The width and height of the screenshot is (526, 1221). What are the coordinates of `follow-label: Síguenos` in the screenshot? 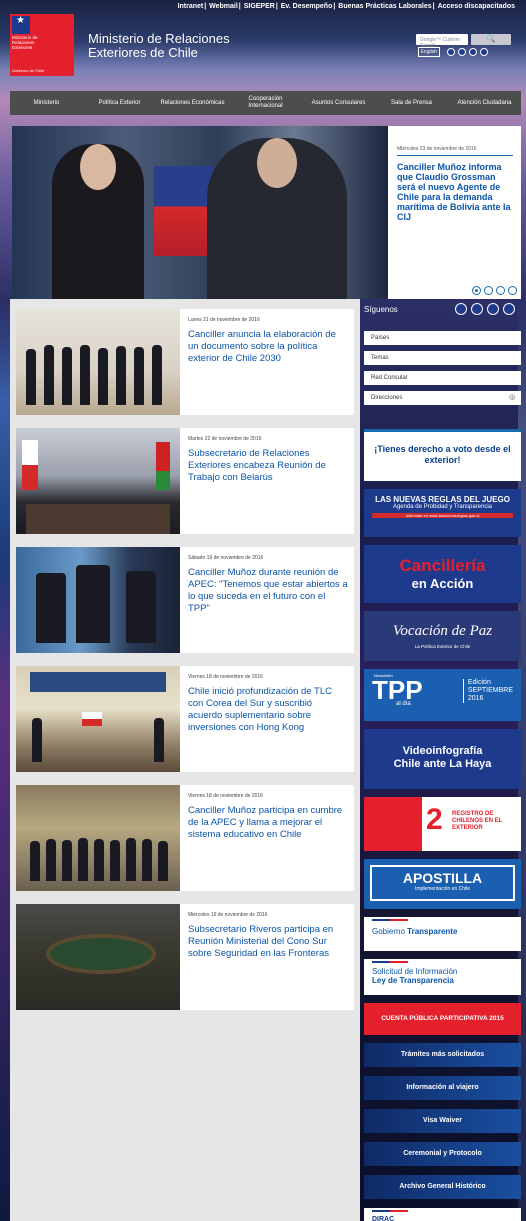 It's located at (381, 309).